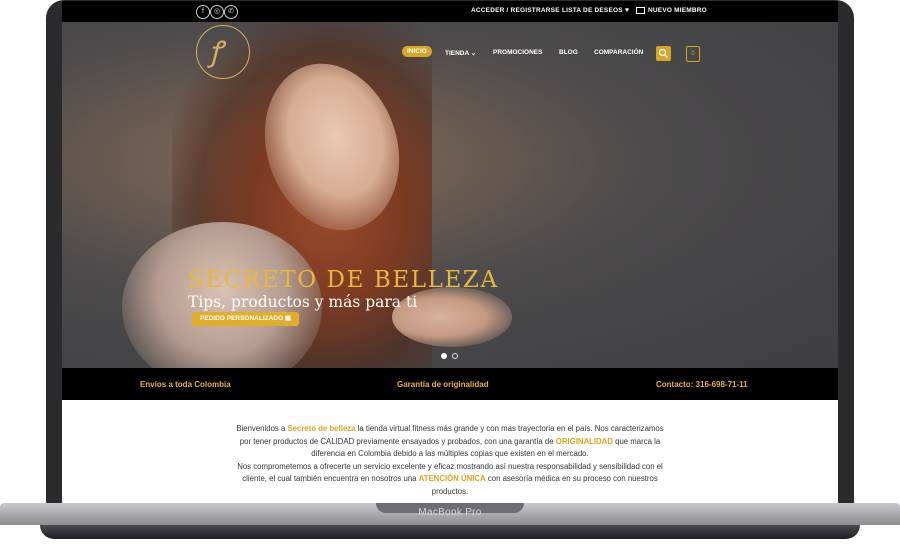 The width and height of the screenshot is (900, 550). What do you see at coordinates (517, 52) in the screenshot?
I see `nav-promociones: PROMOCIONES` at bounding box center [517, 52].